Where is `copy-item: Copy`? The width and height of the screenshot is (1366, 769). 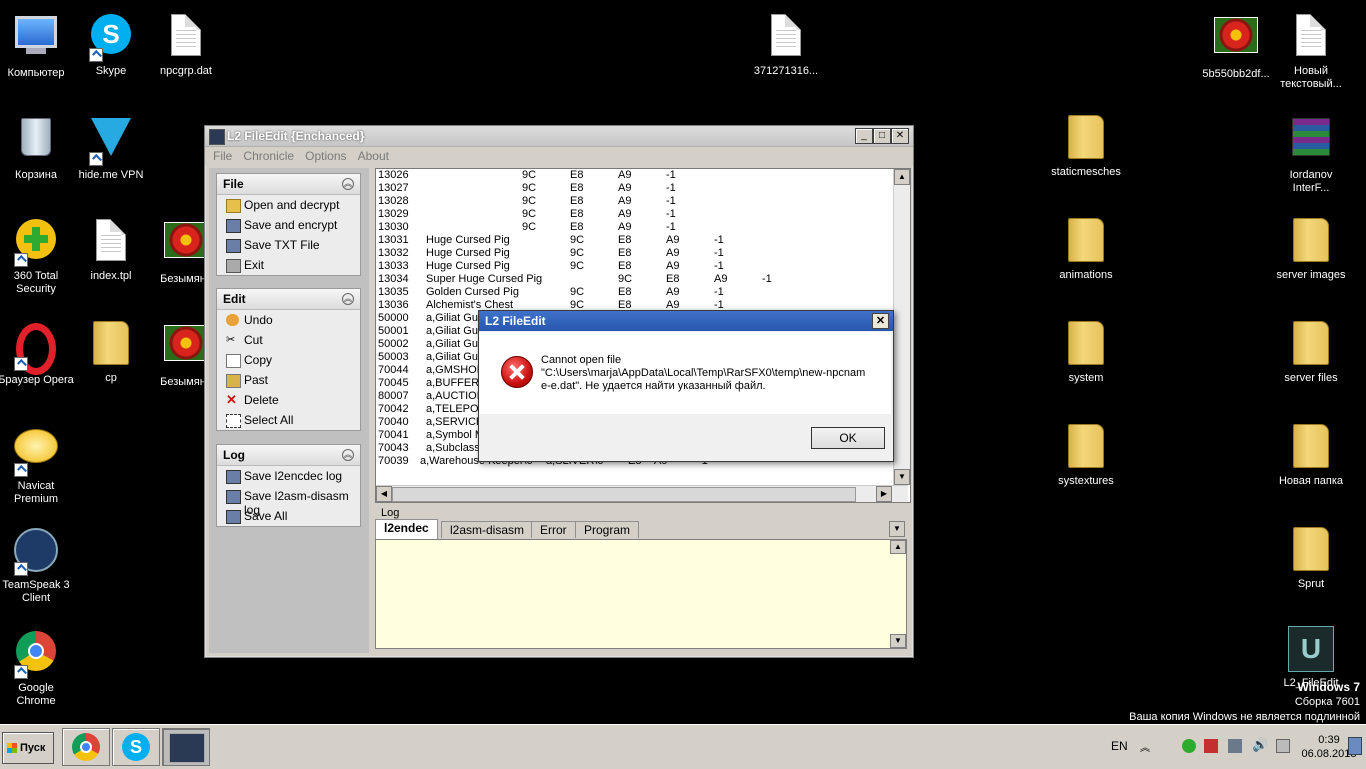
copy-item: Copy is located at coordinates (288, 360).